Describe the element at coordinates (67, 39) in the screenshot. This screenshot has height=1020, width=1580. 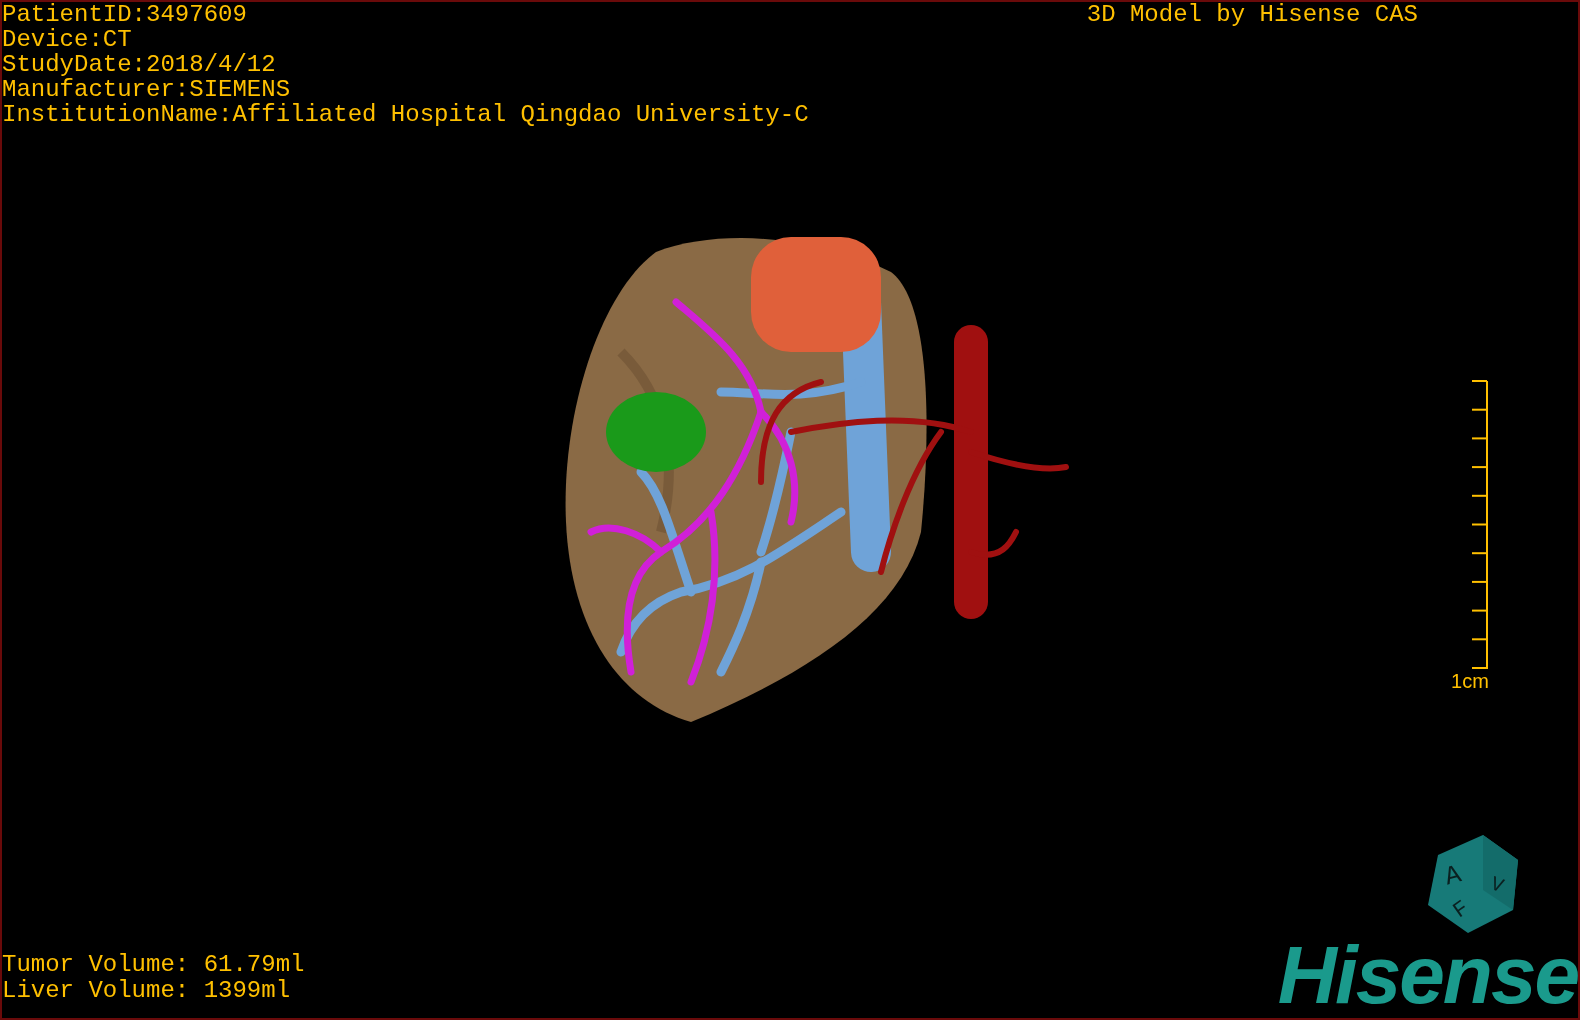
I see `study-info-text: Device:CT` at that location.